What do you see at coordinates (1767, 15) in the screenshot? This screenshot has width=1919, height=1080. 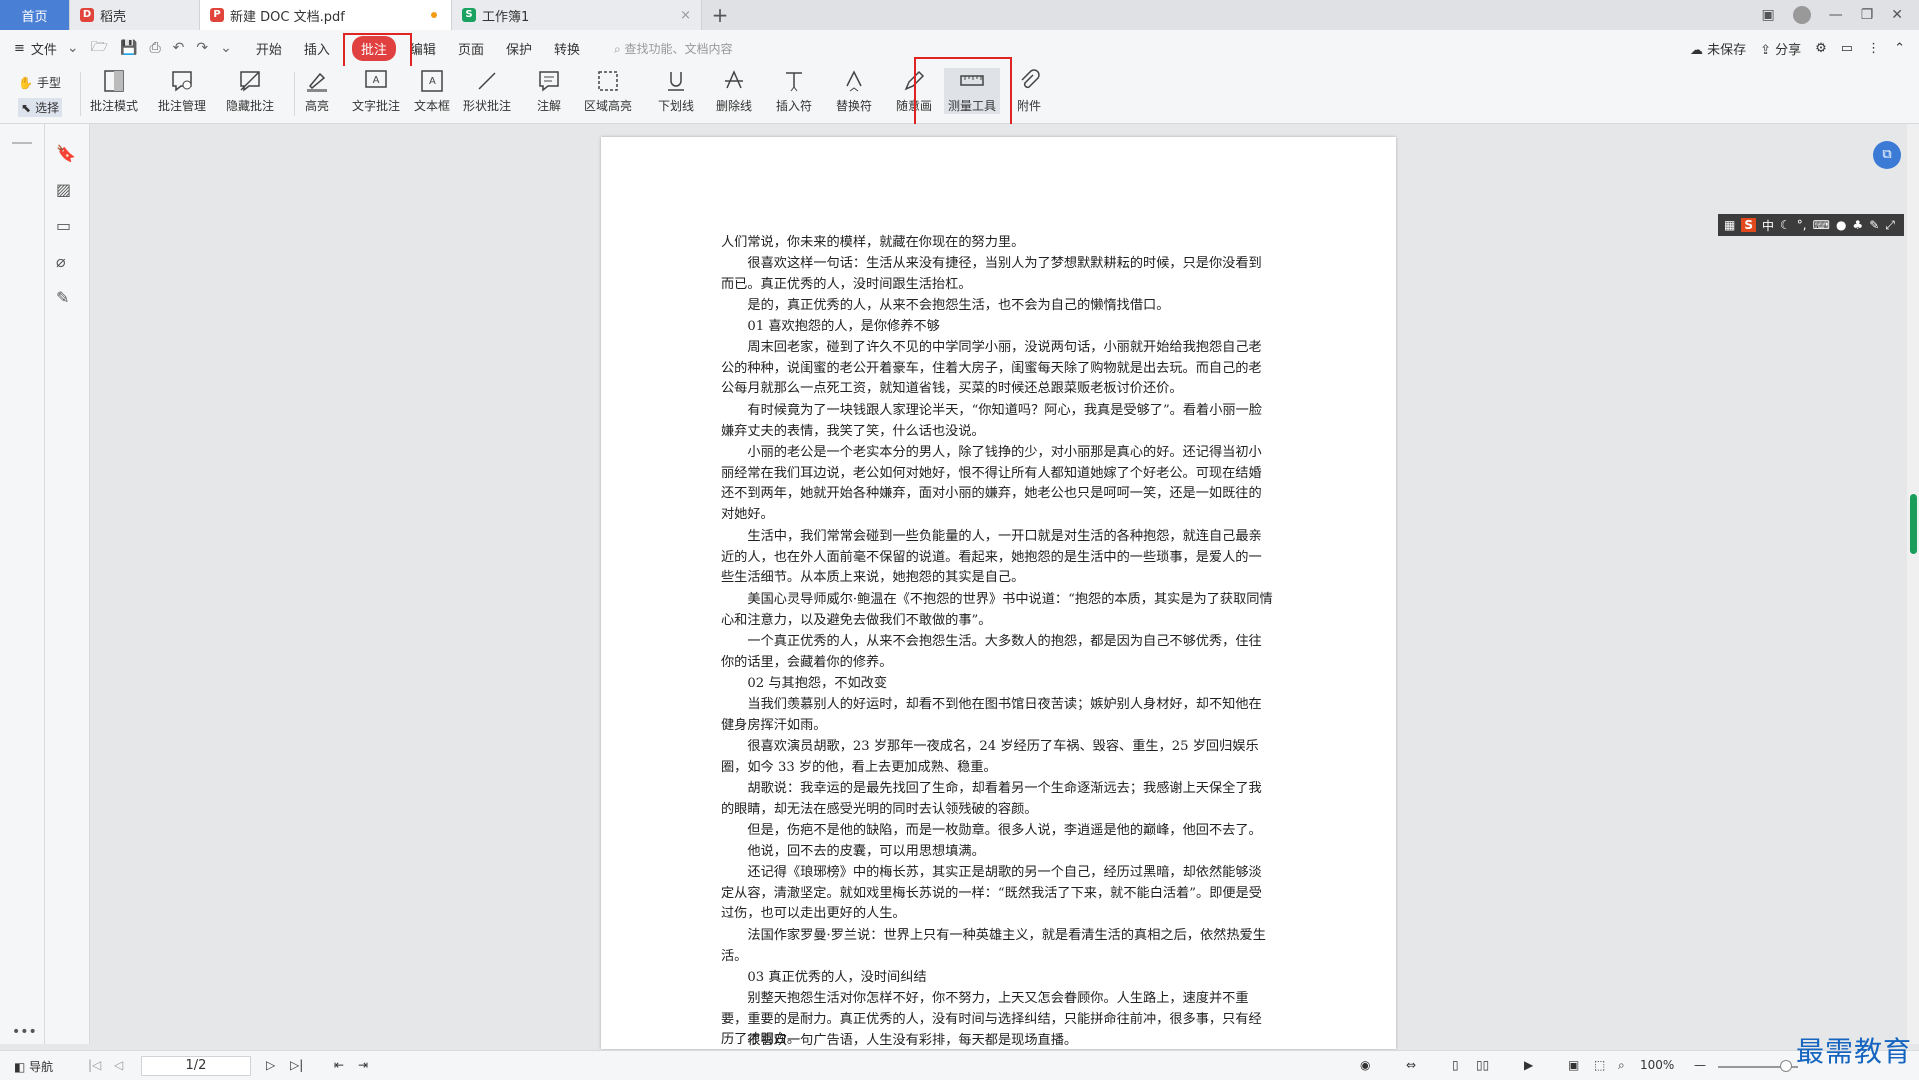 I see `layout-icon: ▣` at bounding box center [1767, 15].